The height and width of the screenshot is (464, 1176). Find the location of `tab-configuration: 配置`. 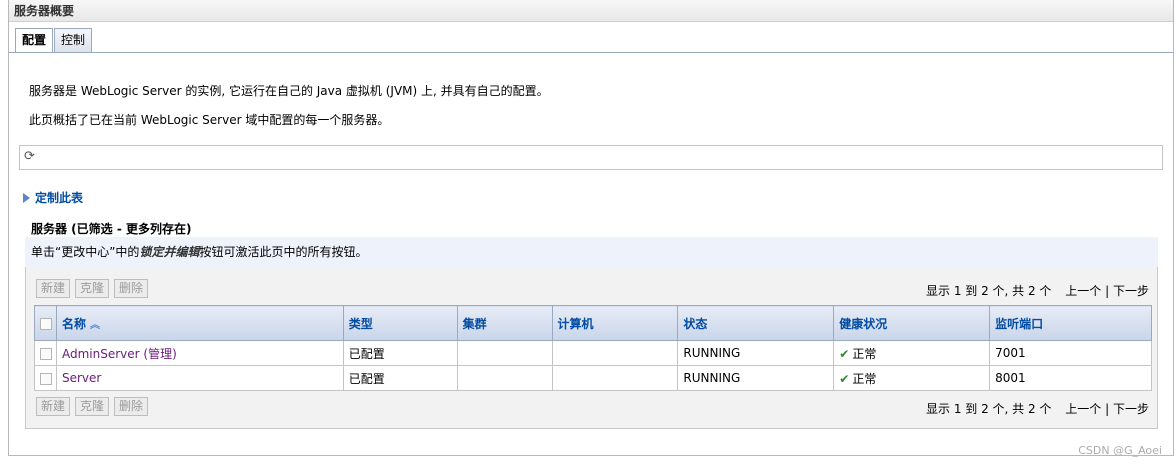

tab-configuration: 配置 is located at coordinates (34, 40).